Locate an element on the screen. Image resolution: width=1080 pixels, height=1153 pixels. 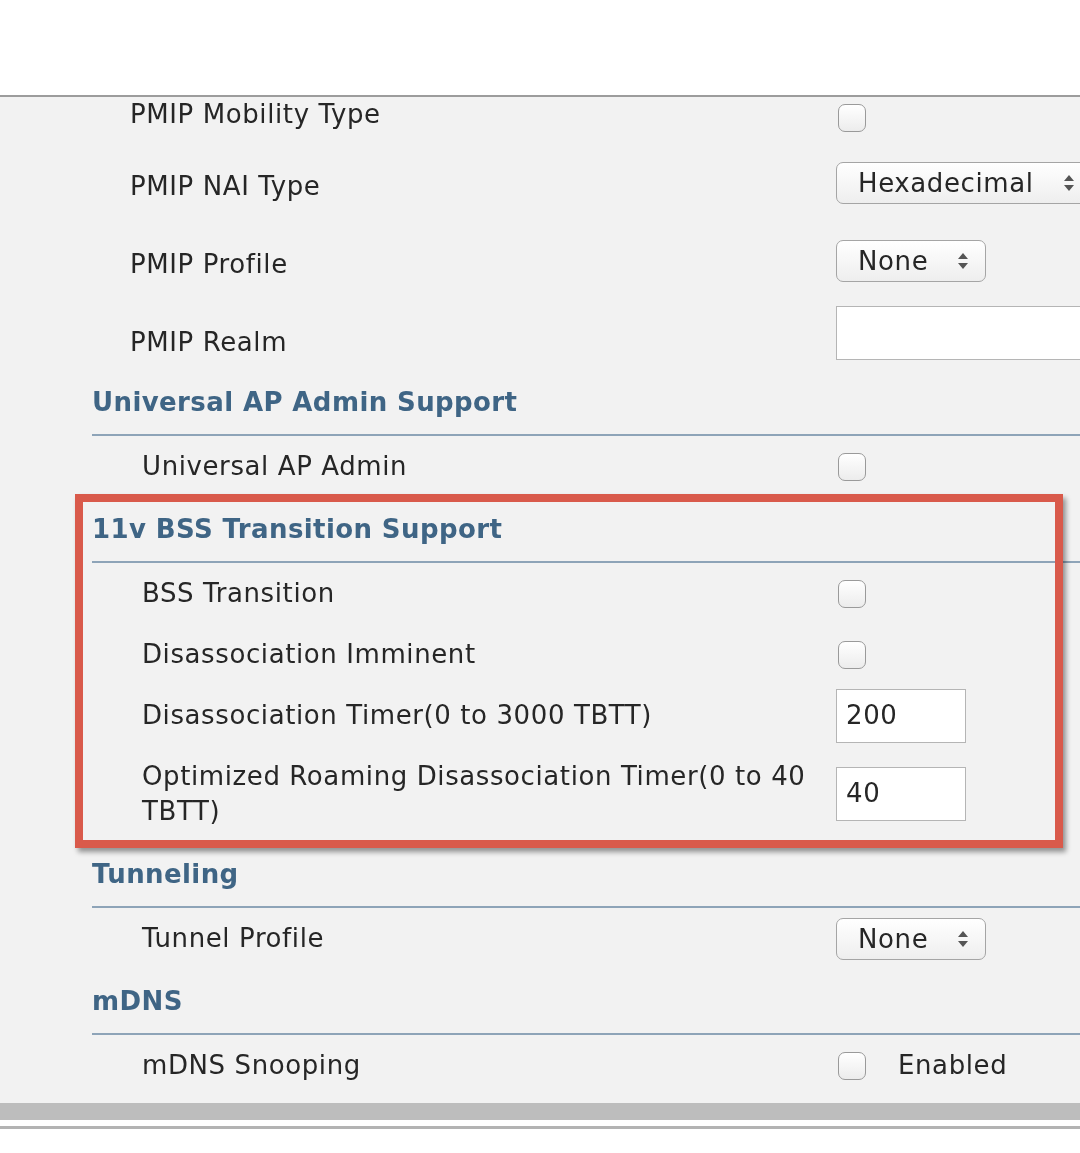
field-label: Disassociation Timer(0 to 3000 TBTT) is located at coordinates (397, 715).